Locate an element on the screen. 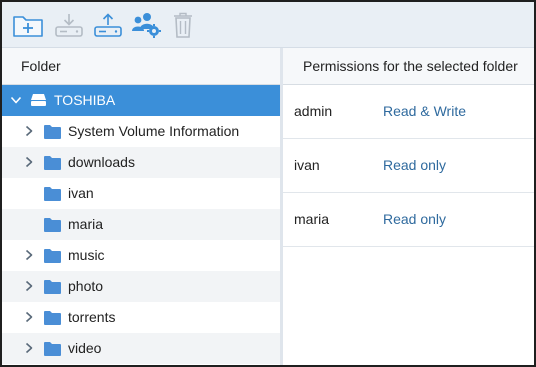 This screenshot has width=536, height=367. tree-item-folder: music is located at coordinates (141, 255).